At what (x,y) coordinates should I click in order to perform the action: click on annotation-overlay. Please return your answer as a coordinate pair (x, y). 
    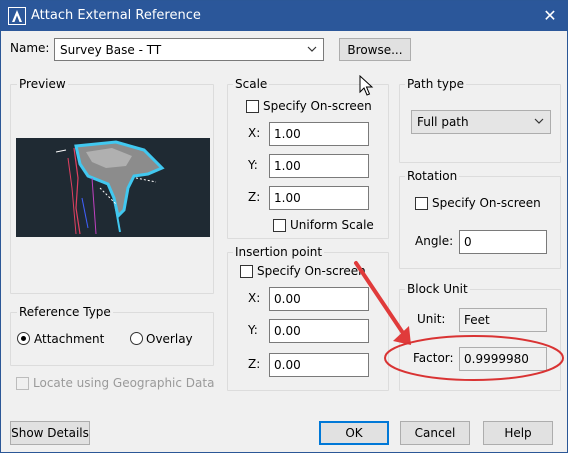
    Looking at the image, I should click on (459, 321).